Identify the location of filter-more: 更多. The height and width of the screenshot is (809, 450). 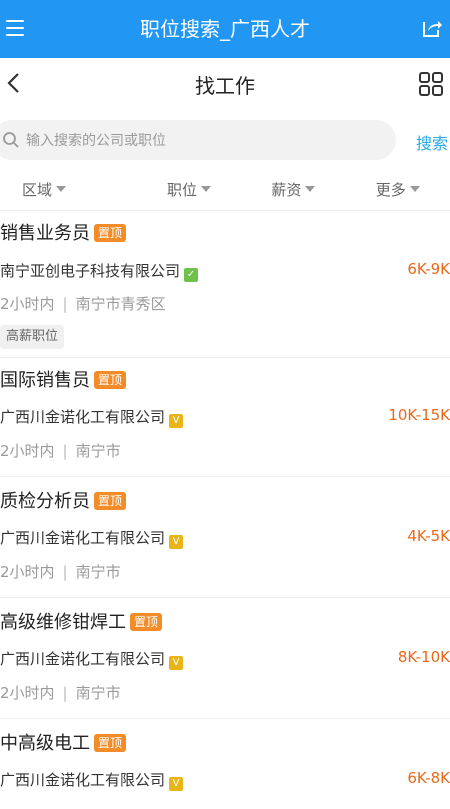
(398, 190).